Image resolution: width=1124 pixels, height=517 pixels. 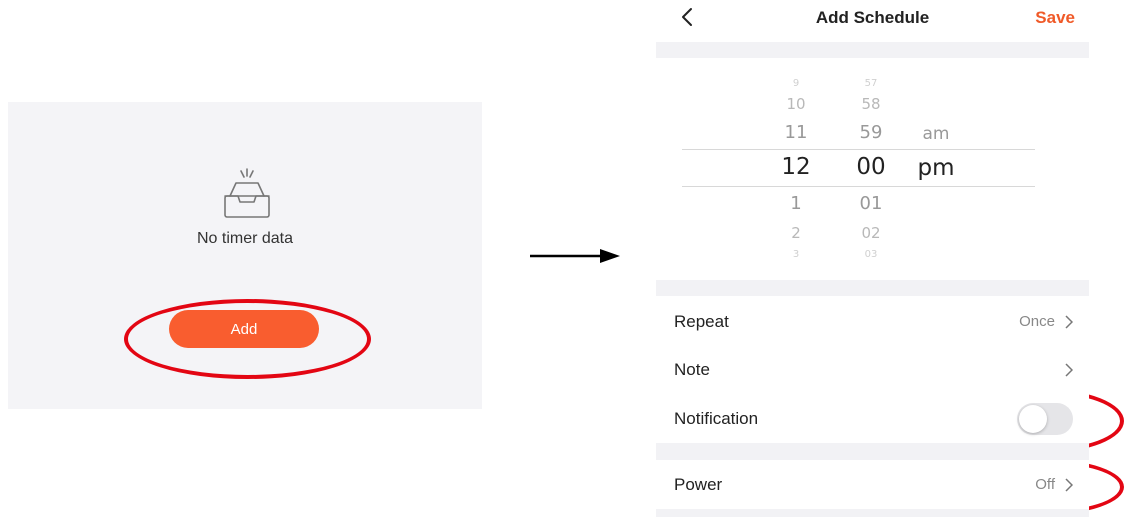 What do you see at coordinates (872, 17) in the screenshot?
I see `page-title: Add Schedule` at bounding box center [872, 17].